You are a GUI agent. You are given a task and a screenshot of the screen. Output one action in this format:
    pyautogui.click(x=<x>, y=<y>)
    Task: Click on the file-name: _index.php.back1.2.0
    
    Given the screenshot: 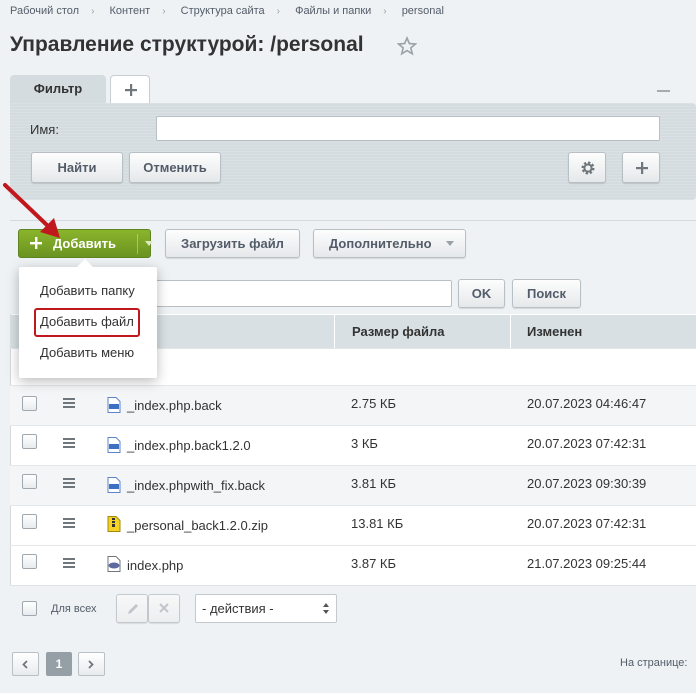 What is the action you would take?
    pyautogui.click(x=189, y=445)
    